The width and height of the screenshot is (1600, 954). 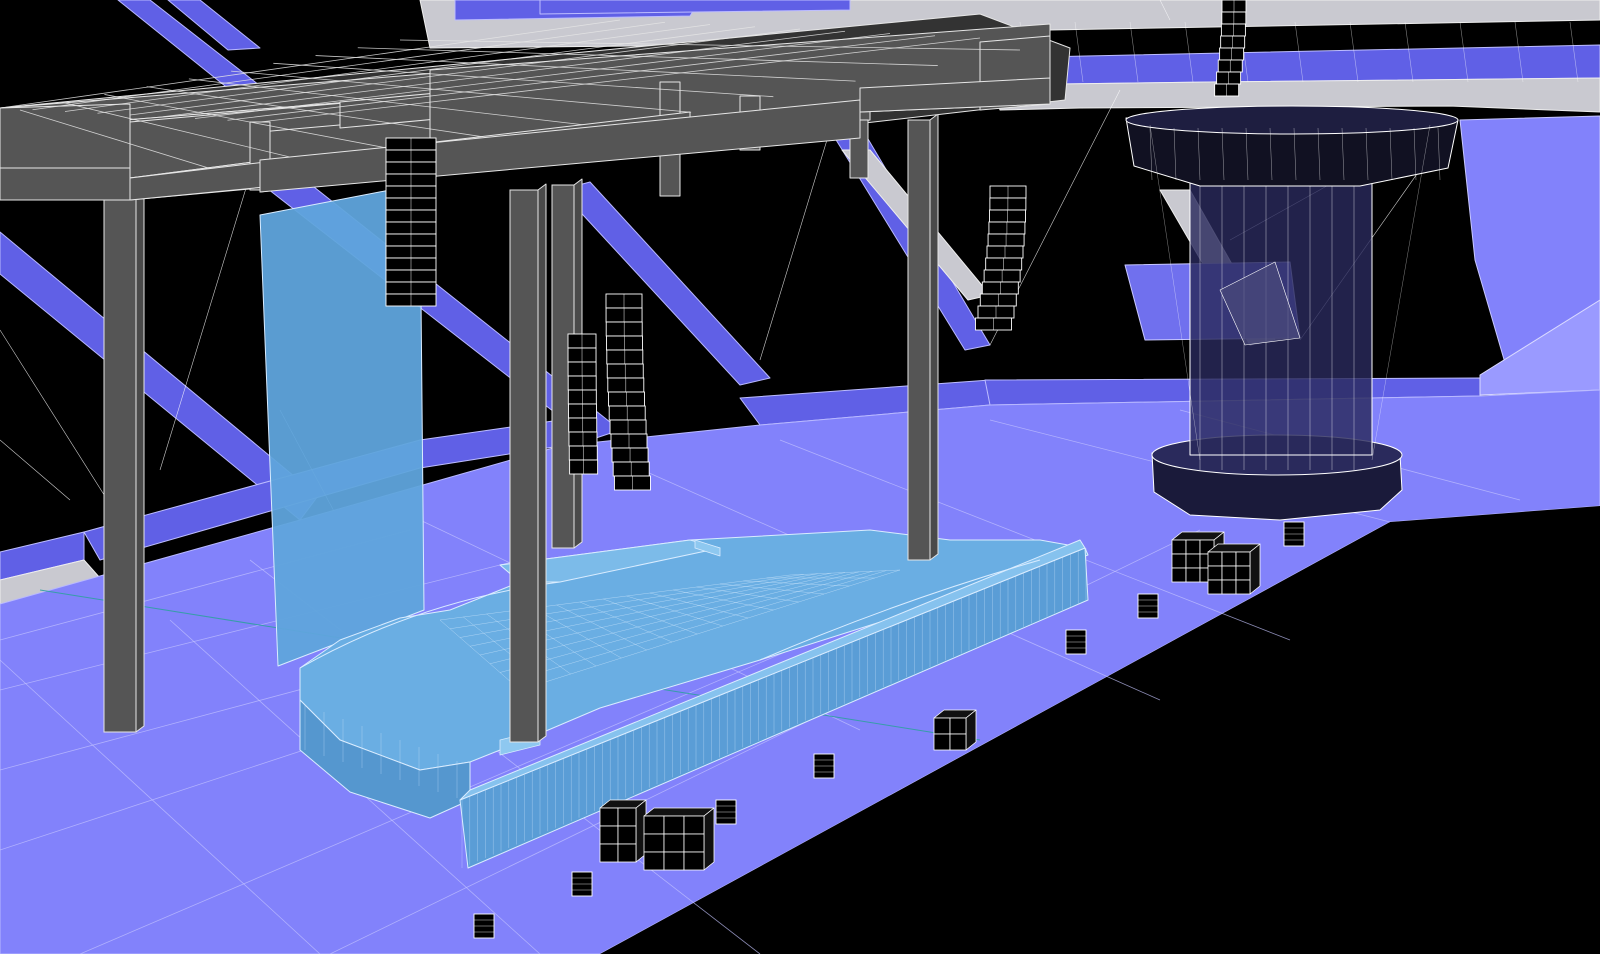 I want to click on truss-leg-back-right, so click(x=923, y=337).